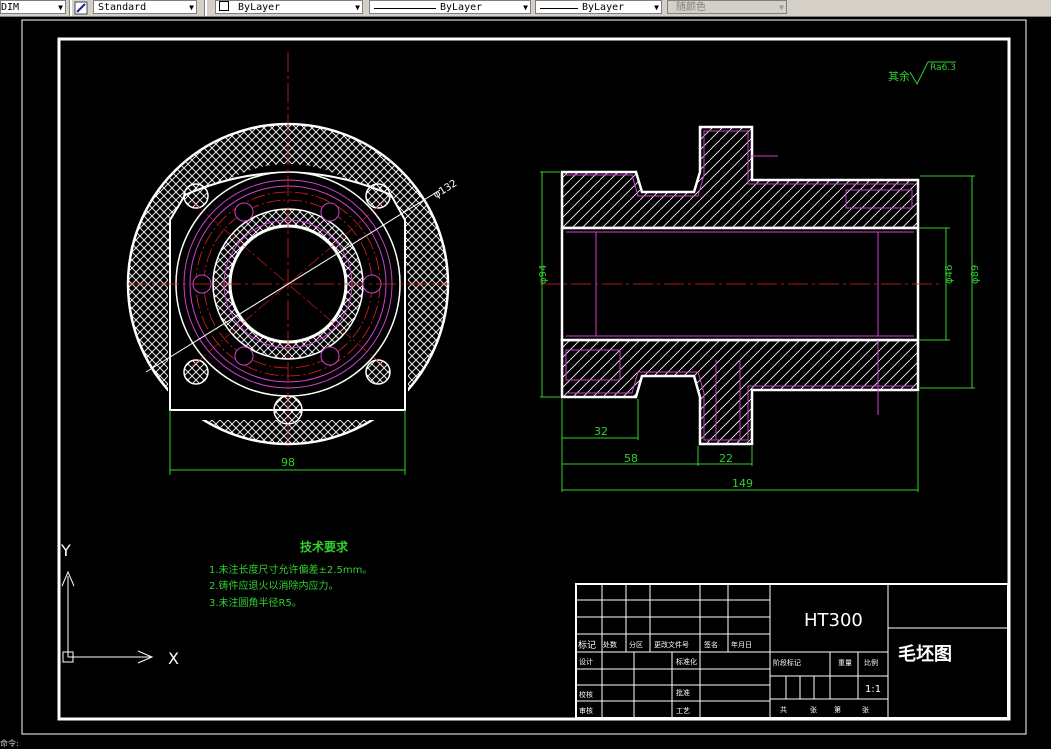  Describe the element at coordinates (405, 8) in the screenshot. I see `linetype-preview` at that location.